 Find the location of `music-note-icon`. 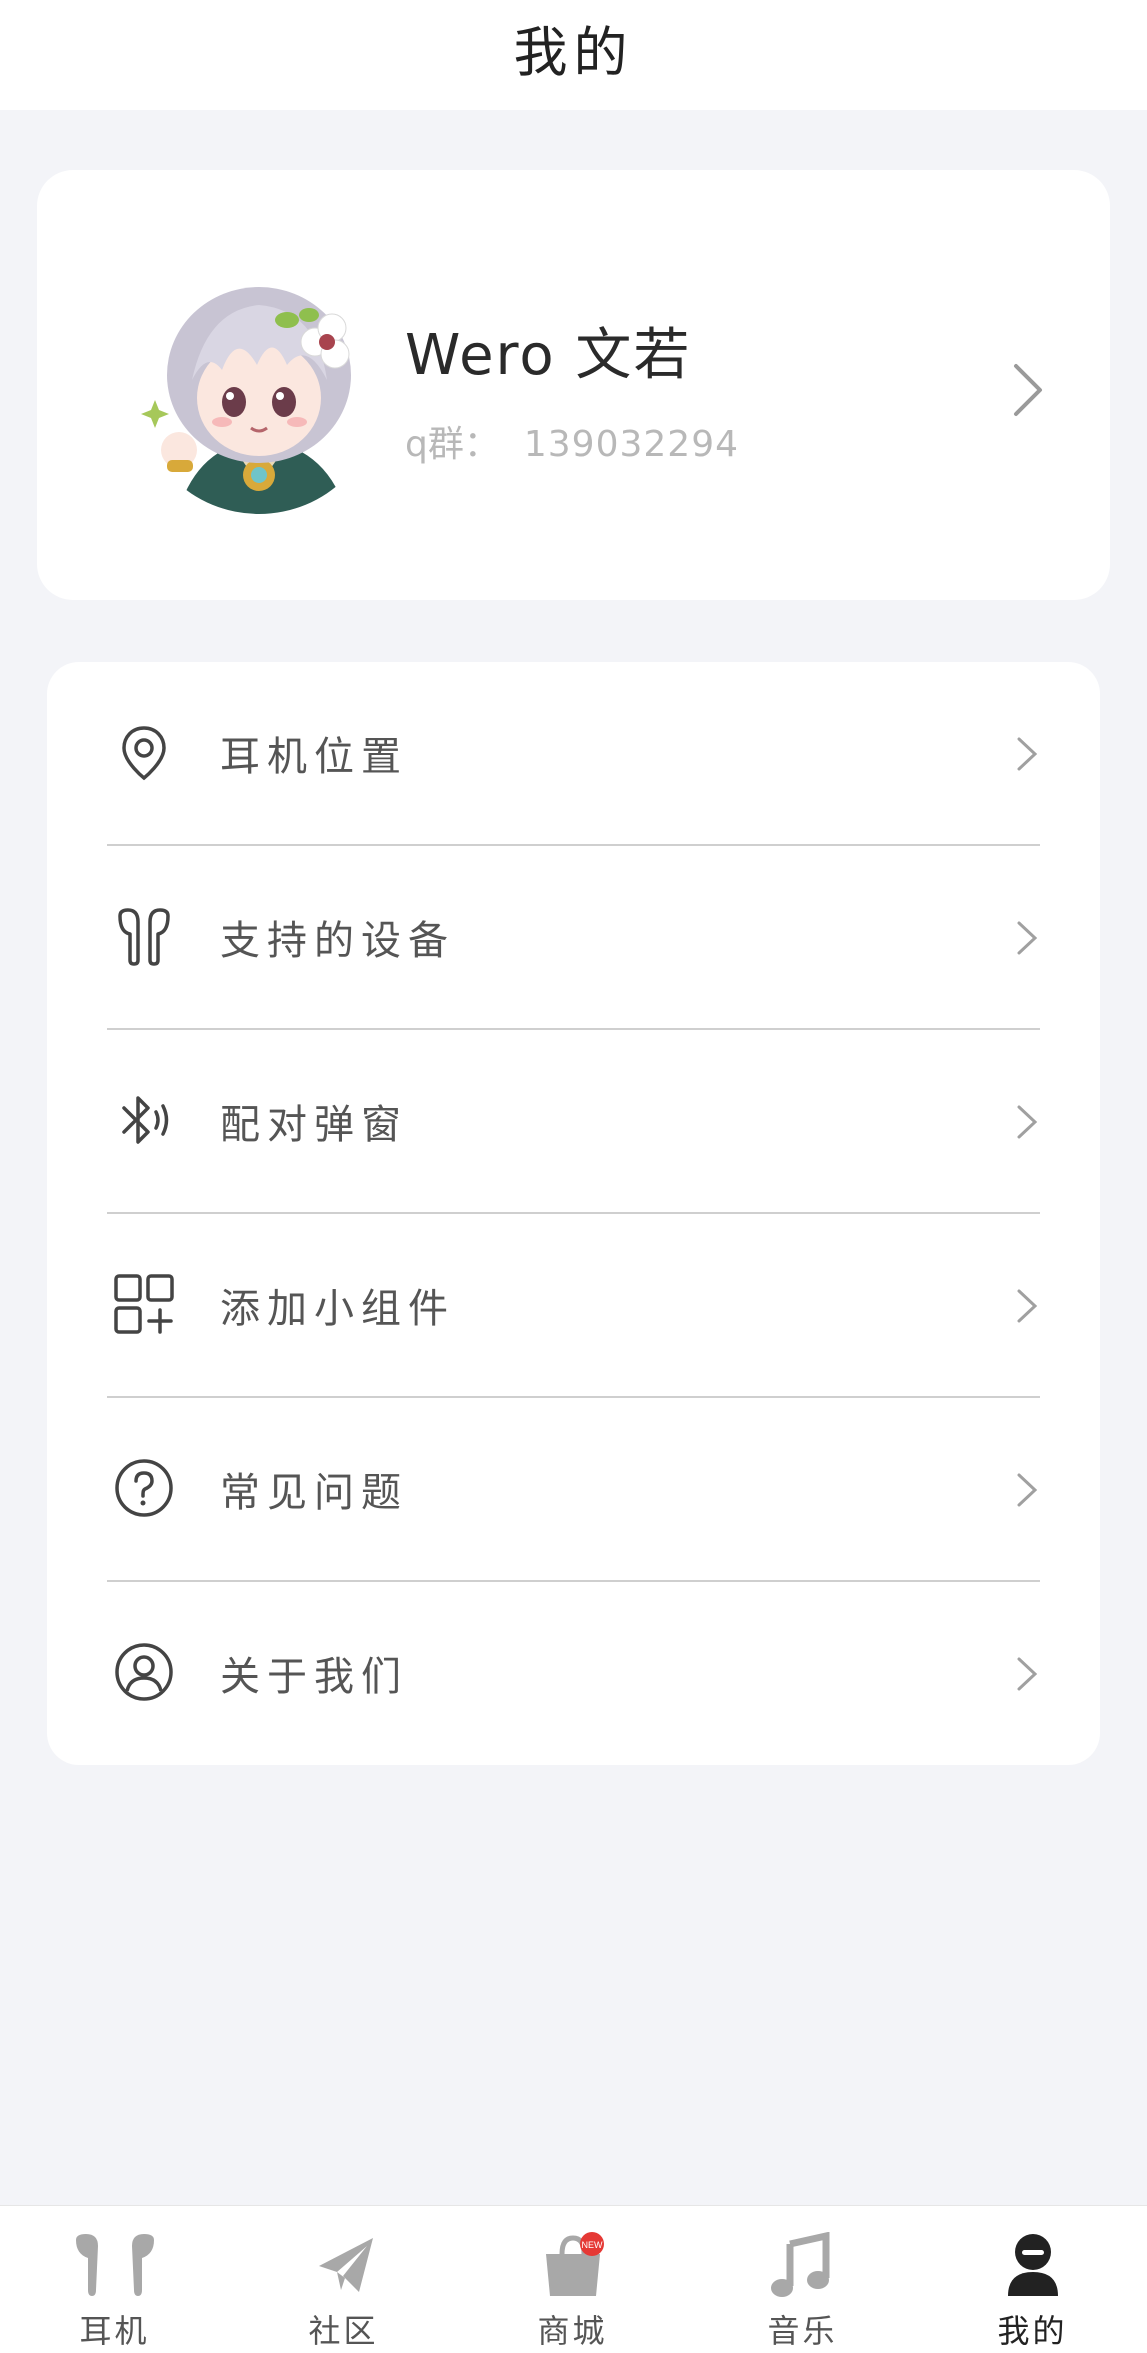

music-note-icon is located at coordinates (800, 2264).